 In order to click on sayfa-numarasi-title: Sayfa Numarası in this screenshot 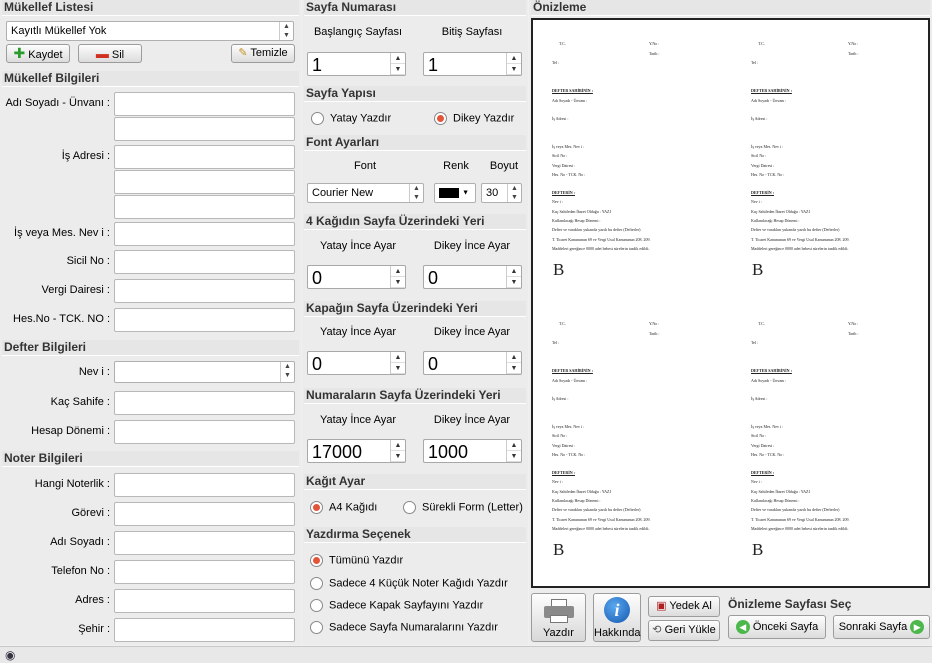, I will do `click(415, 8)`.